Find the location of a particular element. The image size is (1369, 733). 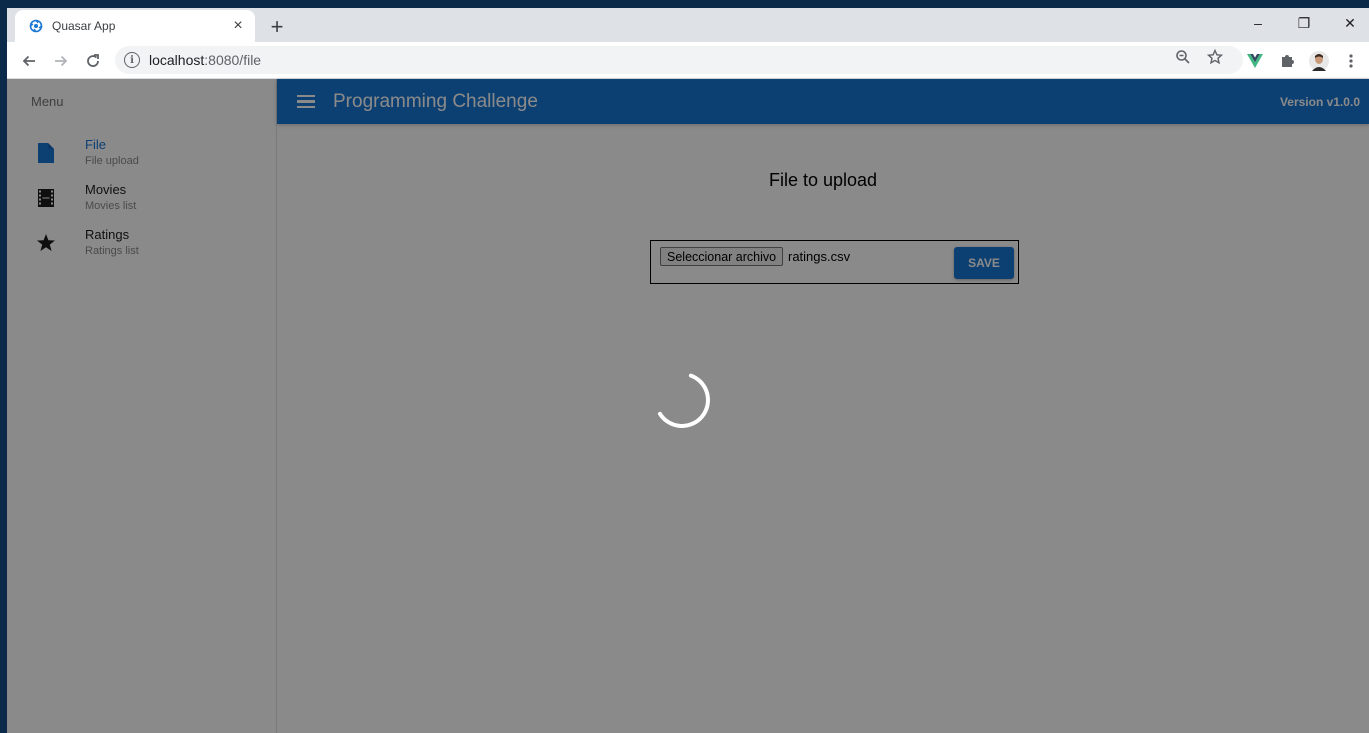

reload-icon is located at coordinates (93, 61).